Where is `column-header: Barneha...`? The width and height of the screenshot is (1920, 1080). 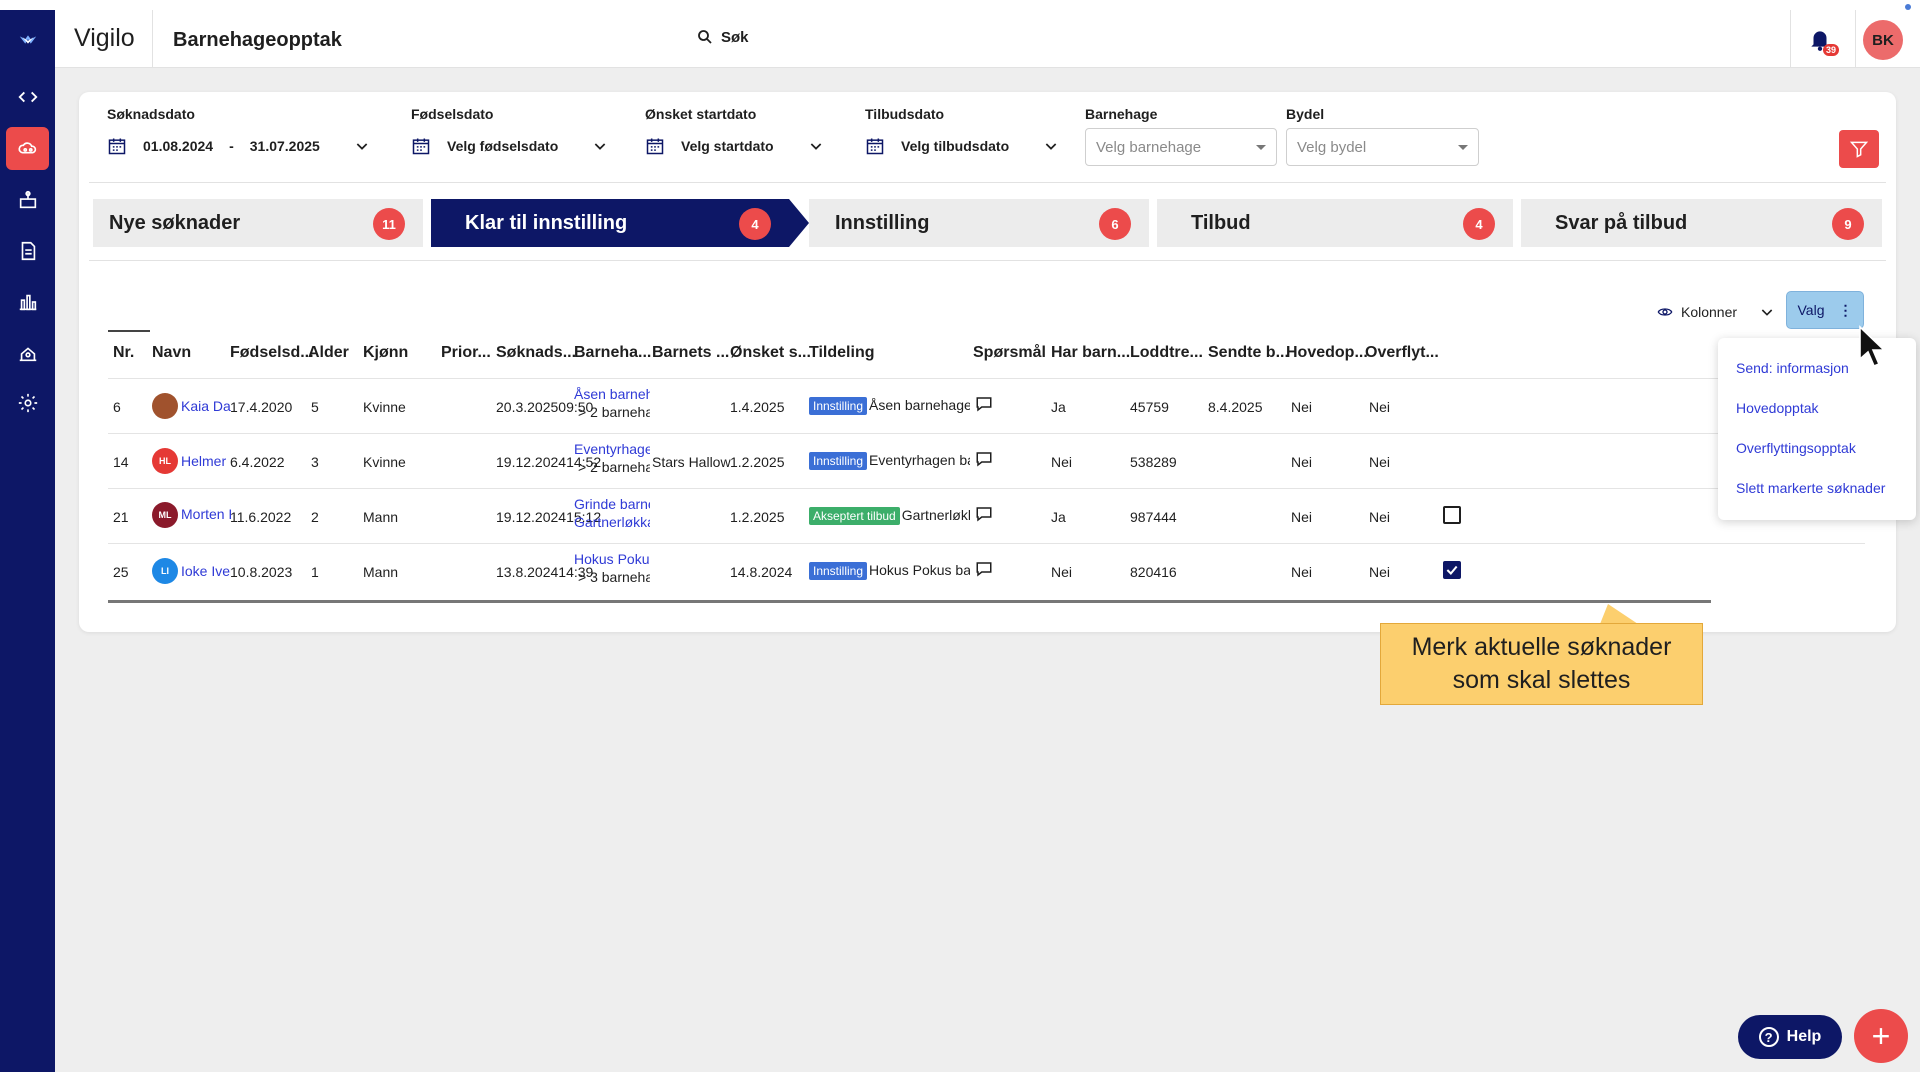
column-header: Barneha... is located at coordinates (612, 353).